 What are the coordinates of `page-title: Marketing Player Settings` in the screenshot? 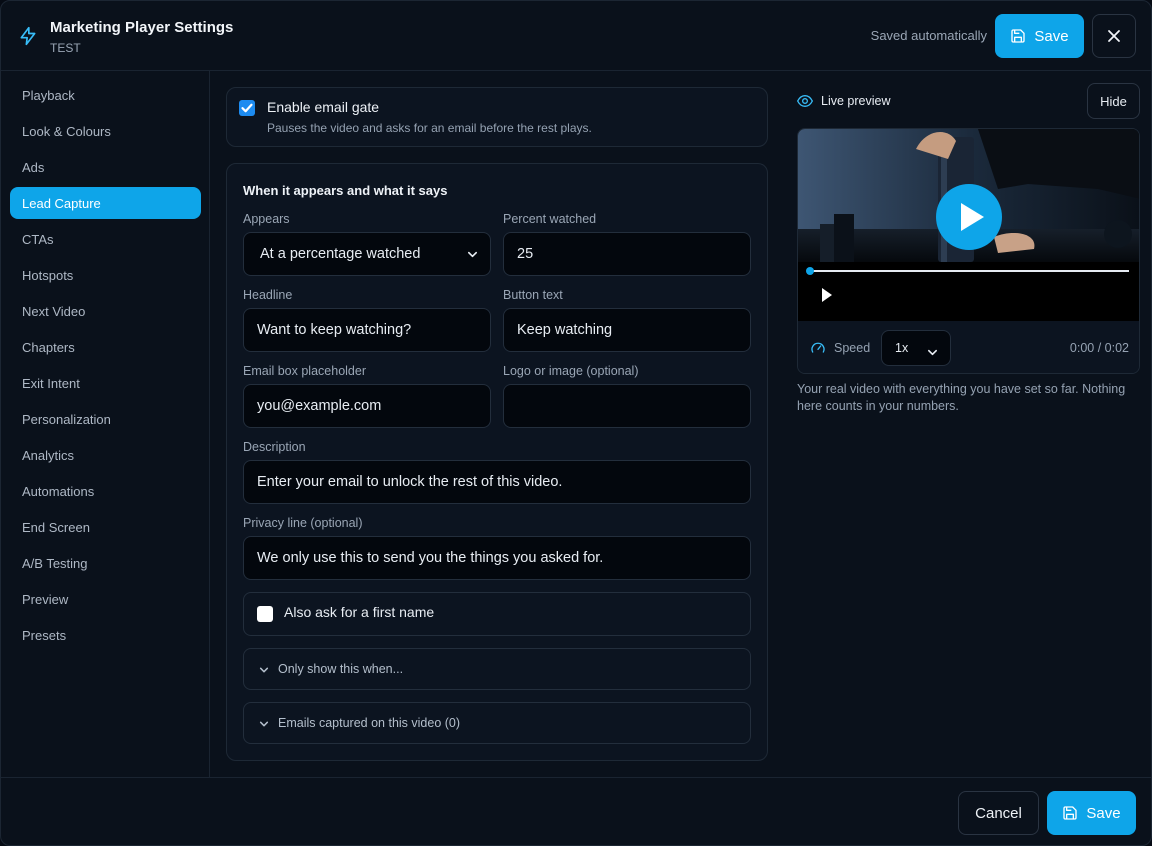 It's located at (142, 27).